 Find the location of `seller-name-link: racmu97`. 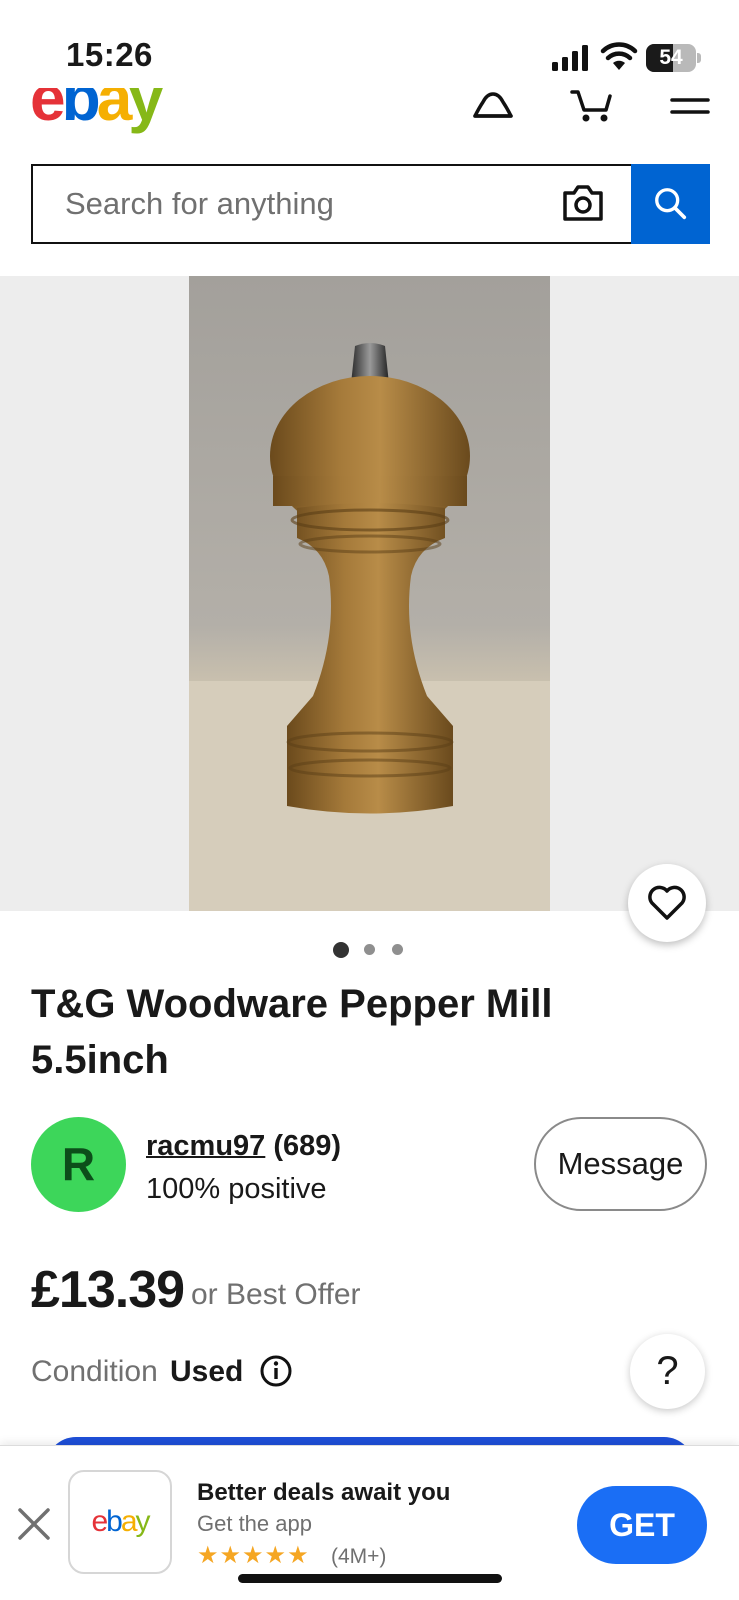

seller-name-link: racmu97 is located at coordinates (205, 1146).